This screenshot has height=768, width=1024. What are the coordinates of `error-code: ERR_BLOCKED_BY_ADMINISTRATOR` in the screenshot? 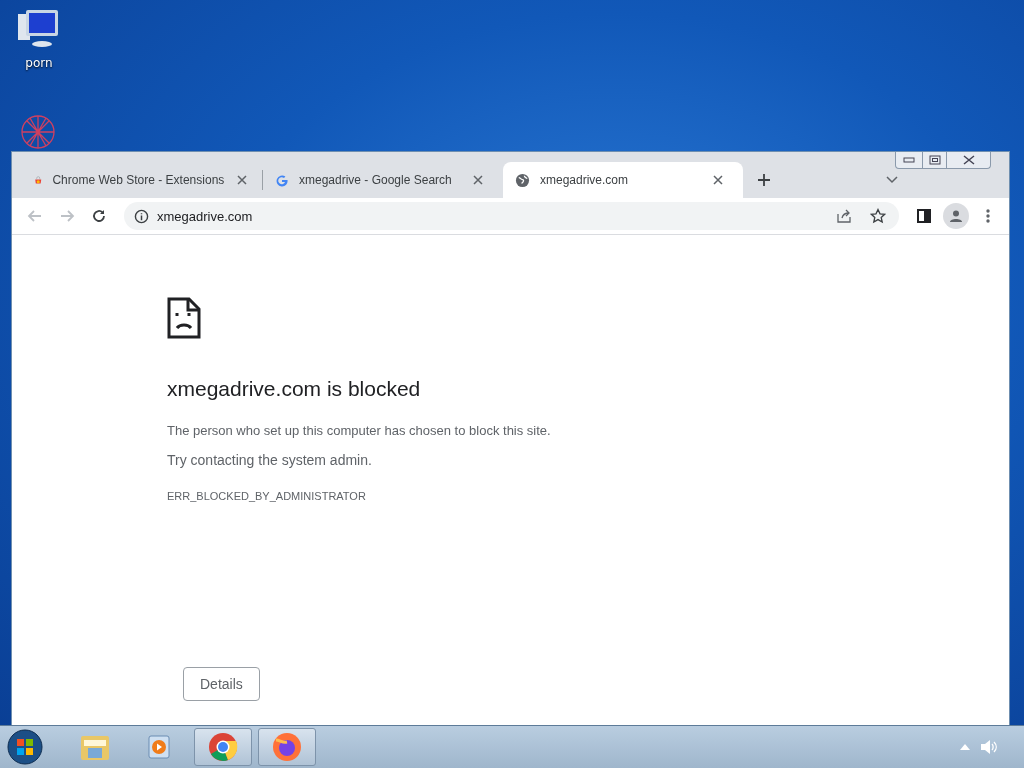 It's located at (267, 496).